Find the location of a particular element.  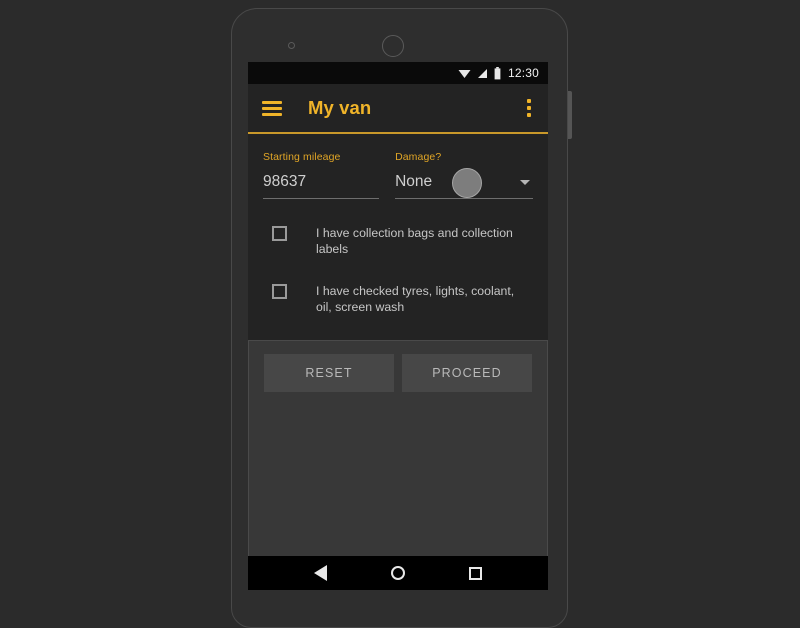

wifi-icon is located at coordinates (464, 73).